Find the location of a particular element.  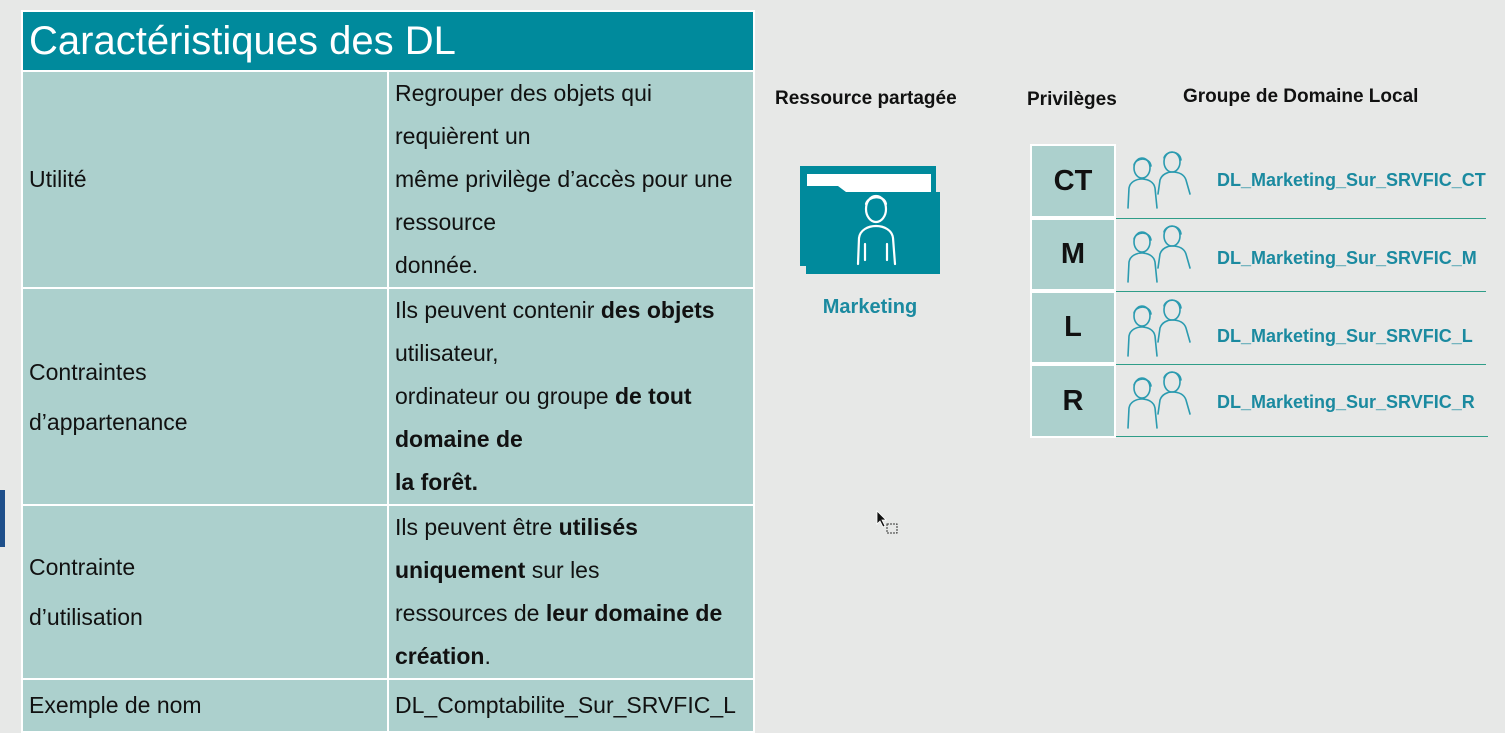

value-line: Regrouper des objets qui requièrent un is located at coordinates (523, 114).